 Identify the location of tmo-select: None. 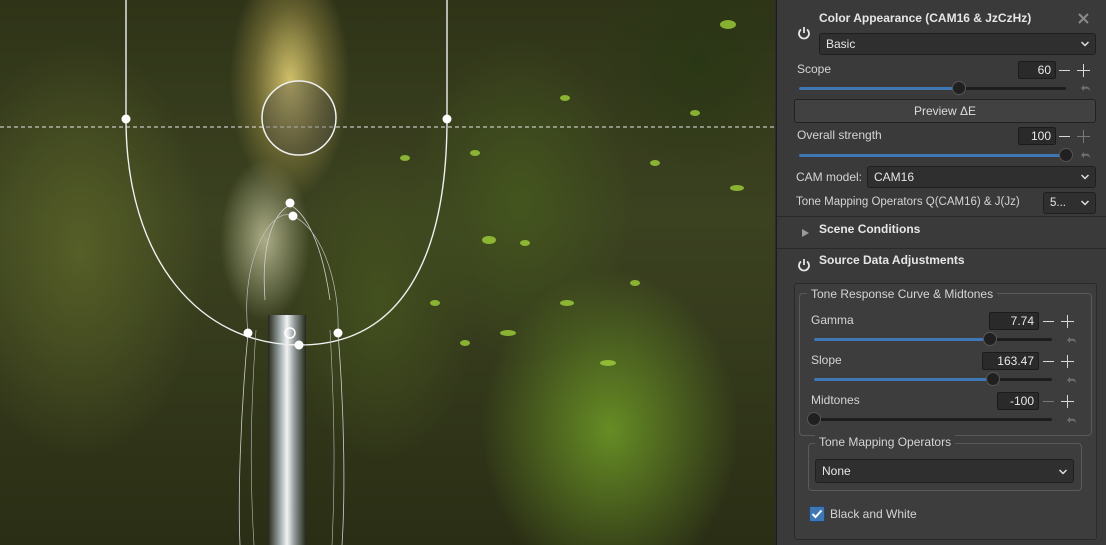
(944, 471).